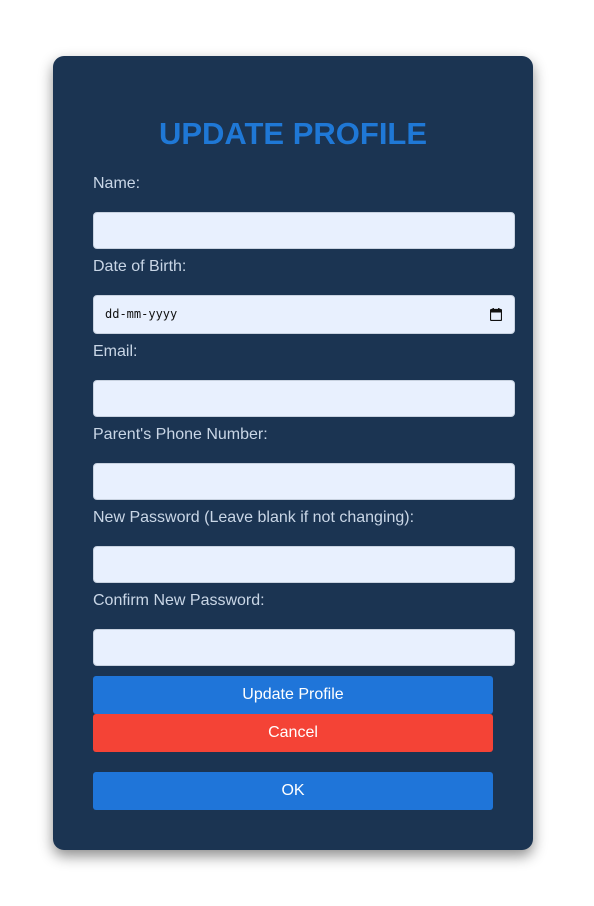  What do you see at coordinates (304, 314) in the screenshot?
I see `date-of-birth-input: dd-mm-yyyy` at bounding box center [304, 314].